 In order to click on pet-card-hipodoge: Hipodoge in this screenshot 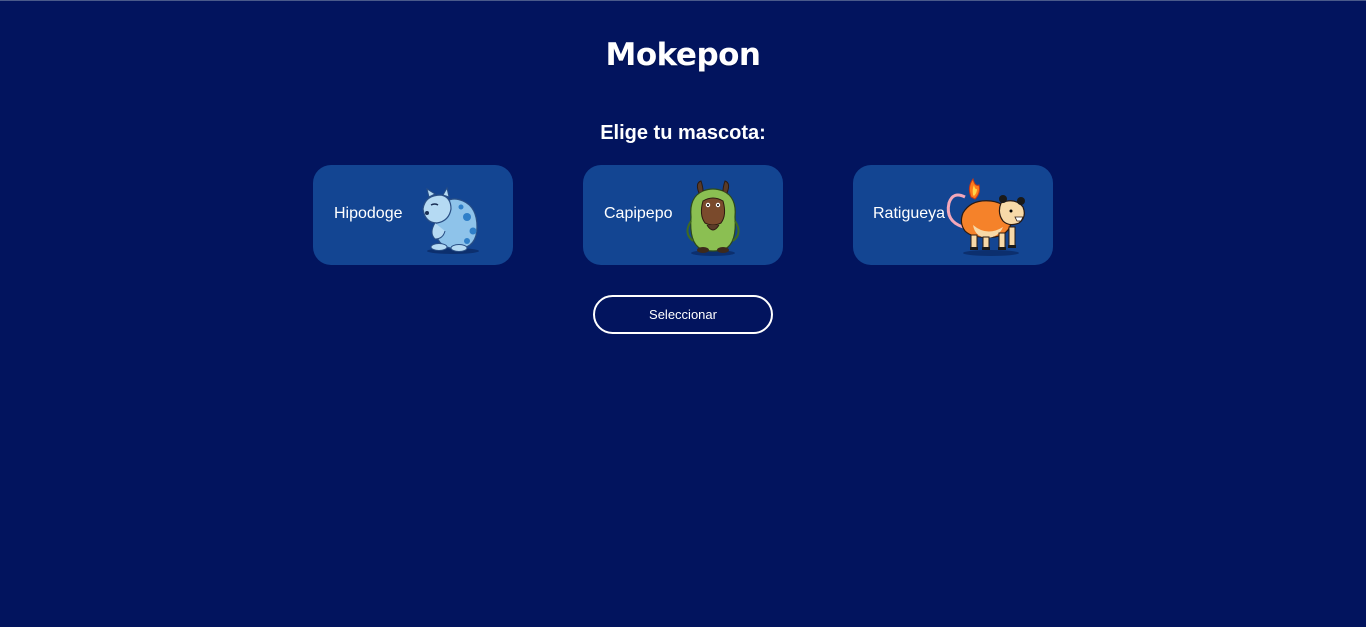, I will do `click(413, 215)`.